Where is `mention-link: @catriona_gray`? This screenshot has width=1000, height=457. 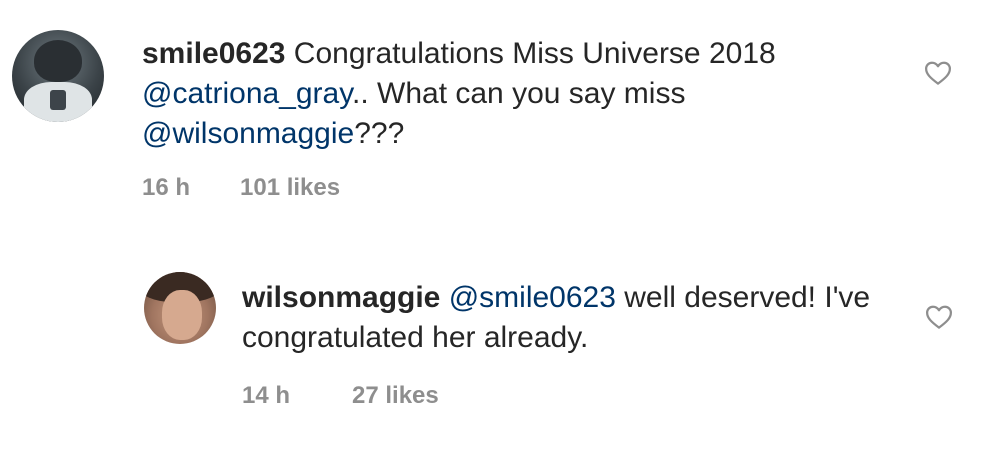
mention-link: @catriona_gray is located at coordinates (247, 93).